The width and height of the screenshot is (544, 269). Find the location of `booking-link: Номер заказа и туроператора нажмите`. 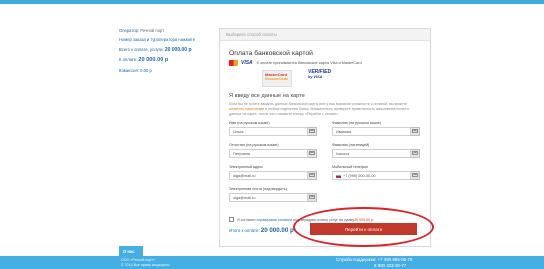

booking-link: Номер заказа и туроператора нажмите is located at coordinates (165, 39).